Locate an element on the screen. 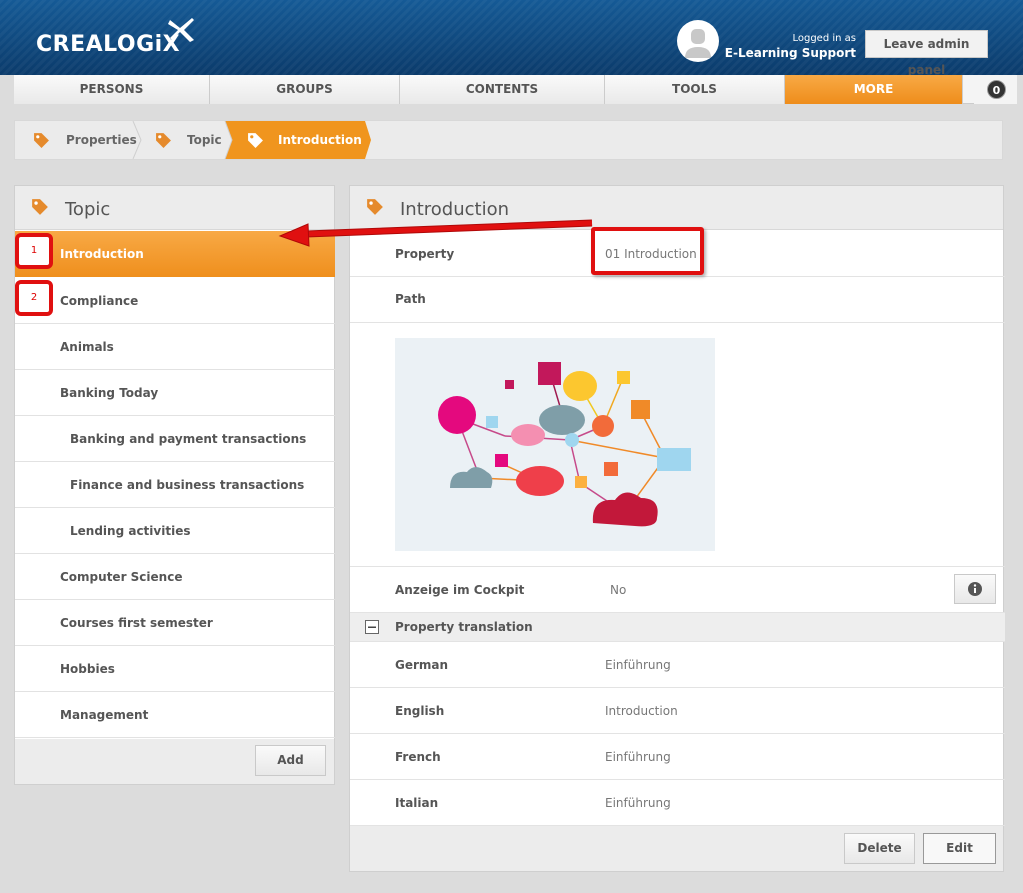 The width and height of the screenshot is (1023, 893). info-icon is located at coordinates (975, 589).